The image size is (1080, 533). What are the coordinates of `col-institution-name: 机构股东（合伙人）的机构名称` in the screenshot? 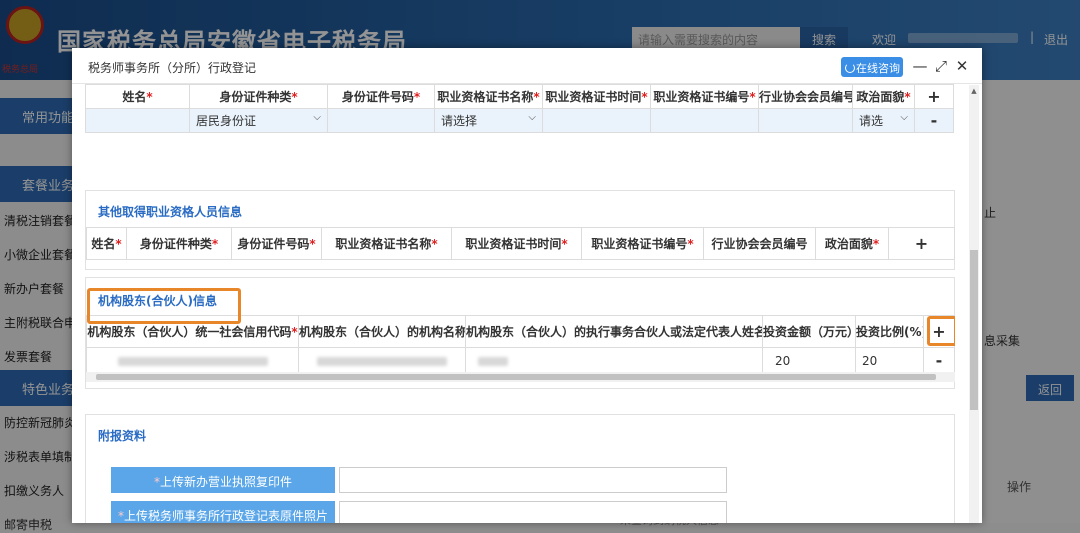 It's located at (382, 331).